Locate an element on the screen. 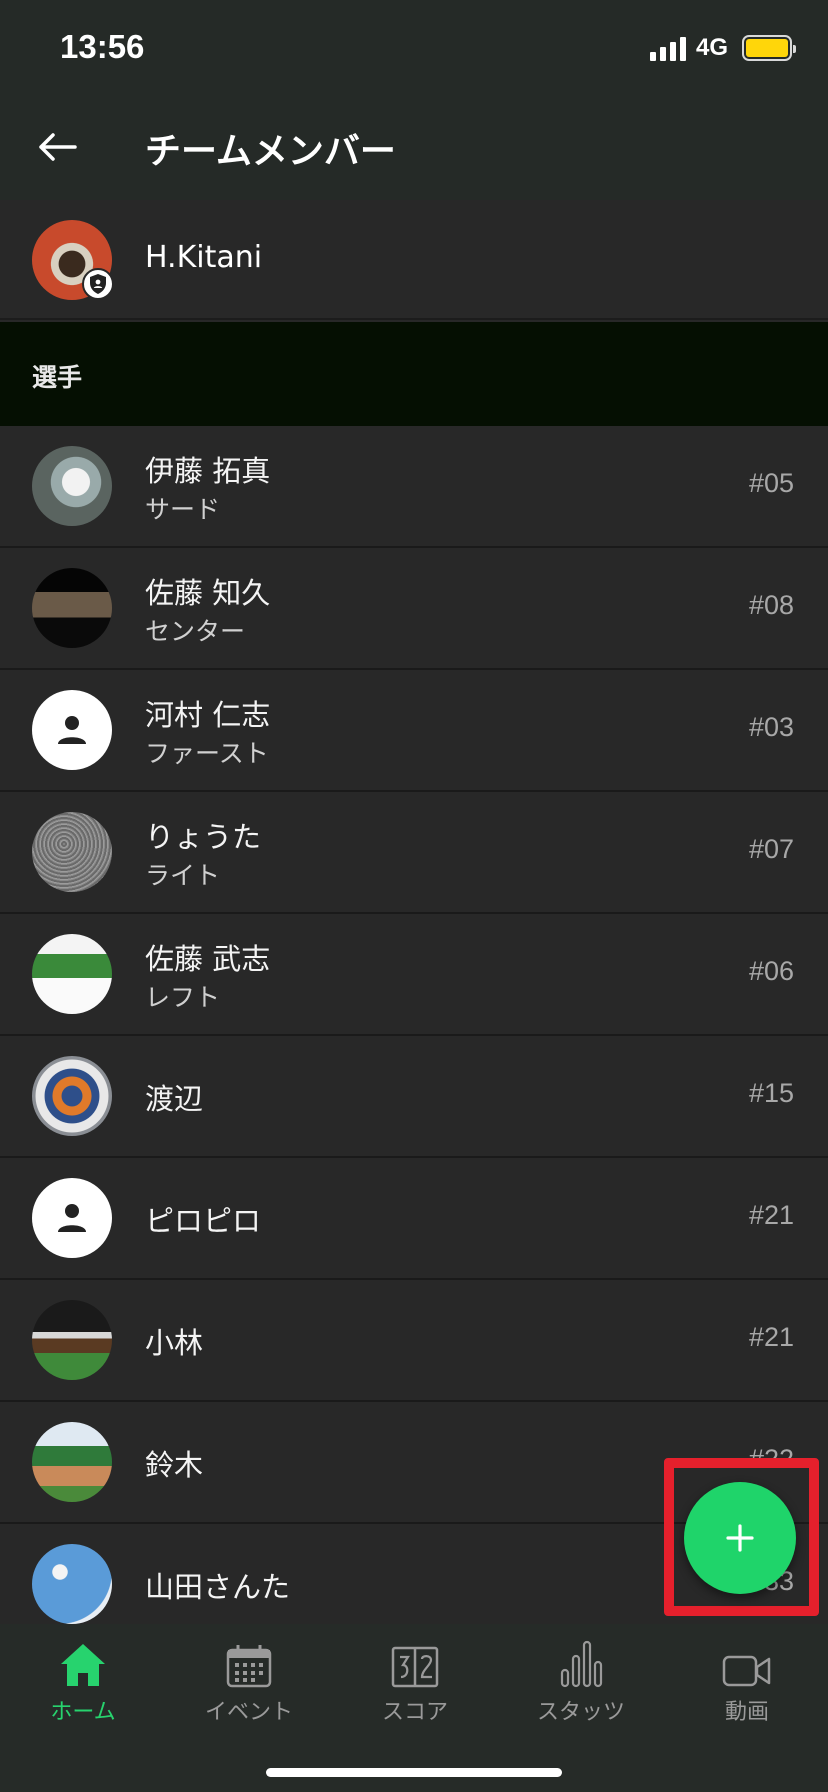  list-item: ピロピロ #21 is located at coordinates (414, 1219).